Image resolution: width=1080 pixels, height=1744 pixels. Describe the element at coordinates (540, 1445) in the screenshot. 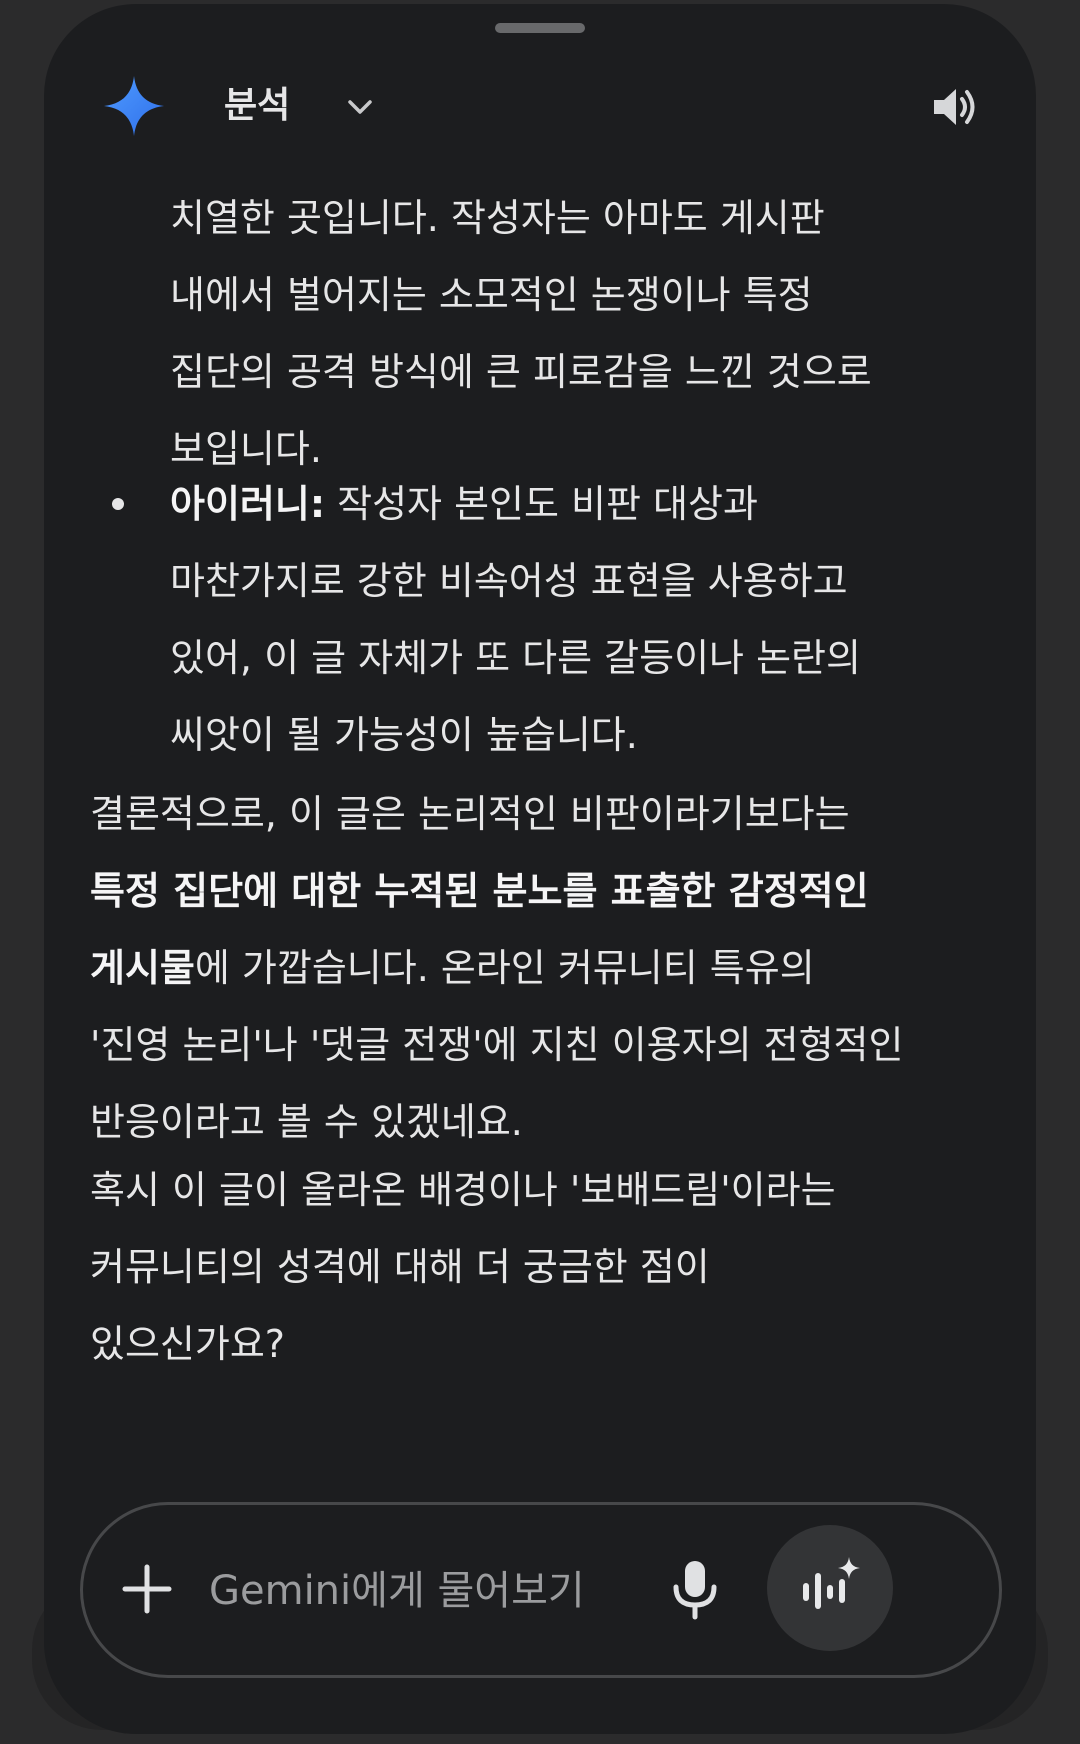

I see `scroll-fade` at that location.